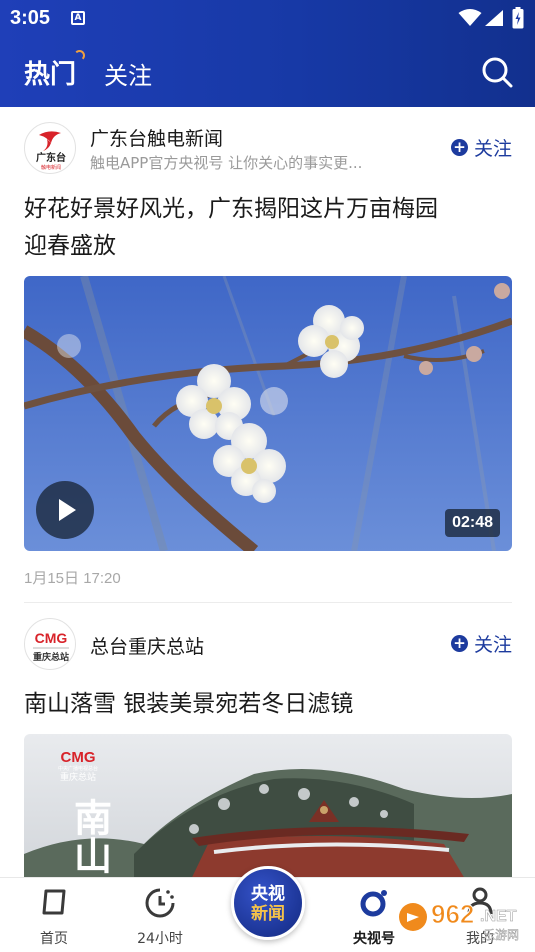 Image resolution: width=535 pixels, height=952 pixels. What do you see at coordinates (50, 72) in the screenshot?
I see `tab-hot: 热门` at bounding box center [50, 72].